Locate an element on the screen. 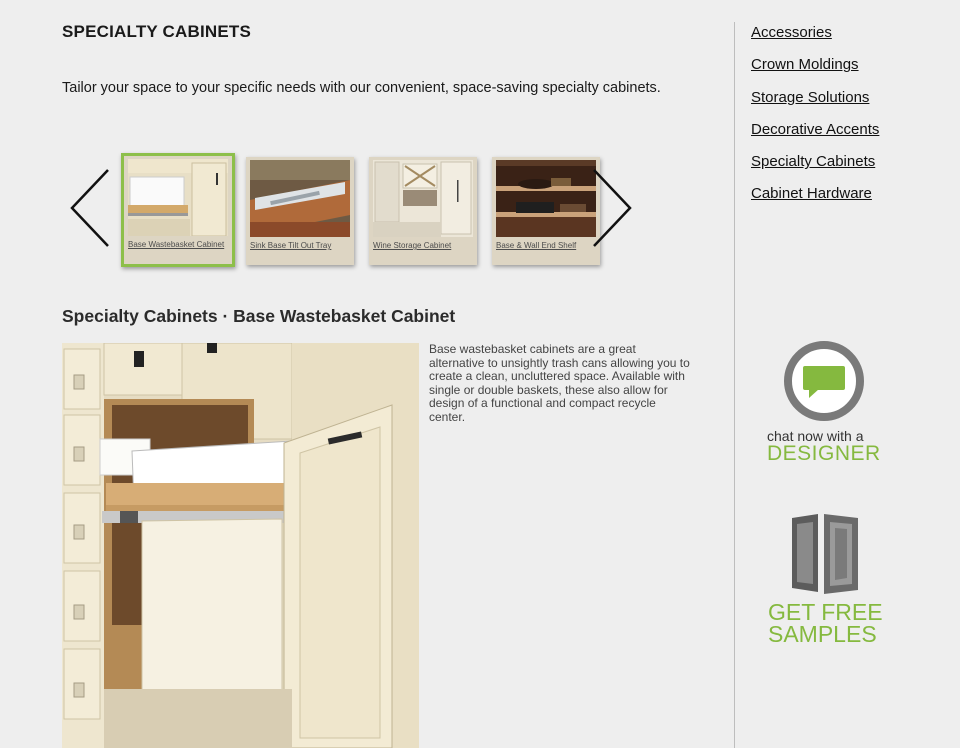  carousel-item-end-shelf: Base & Wall End Shelf is located at coordinates (546, 211).